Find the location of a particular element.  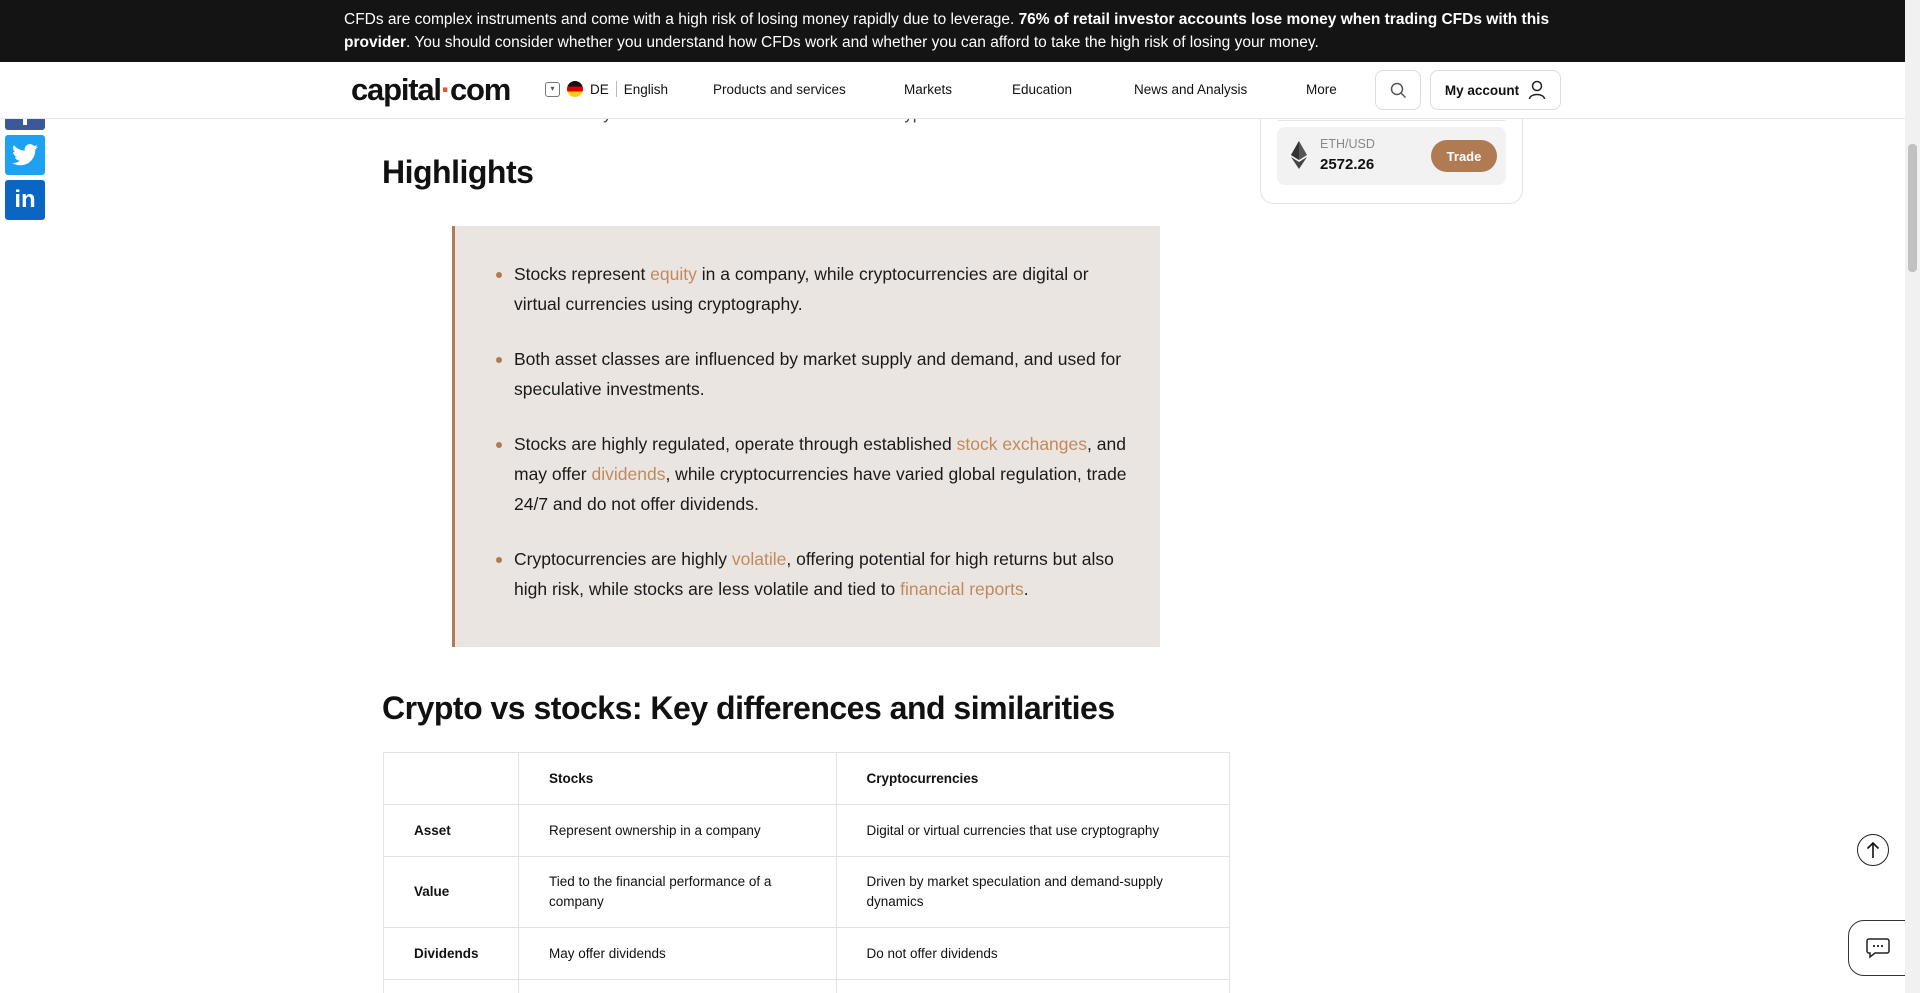

user-icon is located at coordinates (1537, 90).